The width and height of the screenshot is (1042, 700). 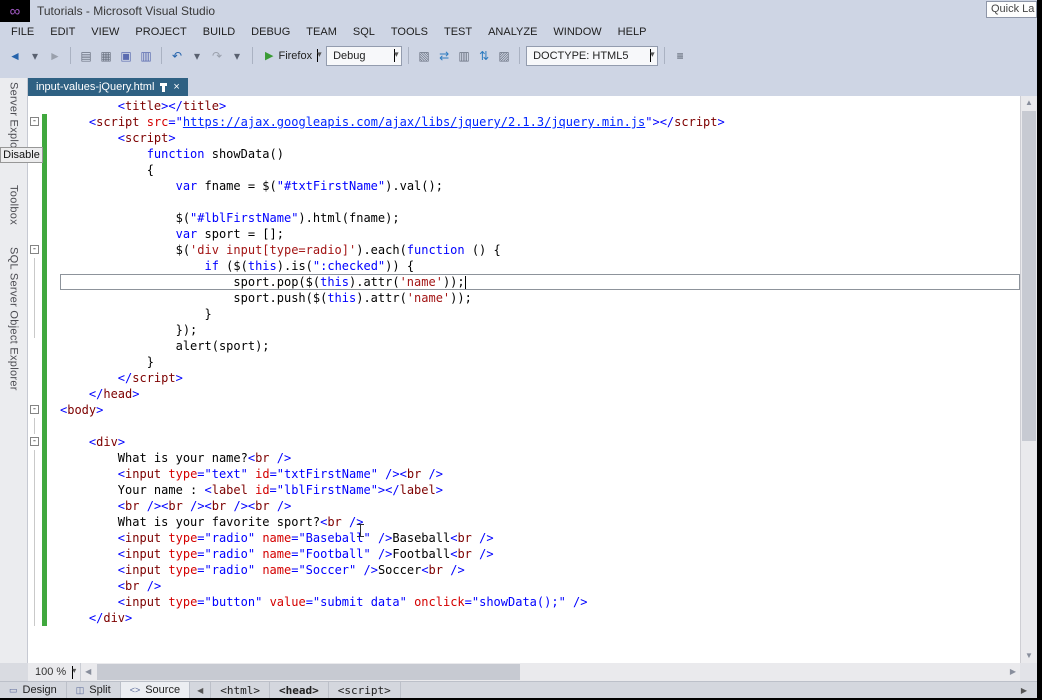 I want to click on menu-help: HELP, so click(x=632, y=32).